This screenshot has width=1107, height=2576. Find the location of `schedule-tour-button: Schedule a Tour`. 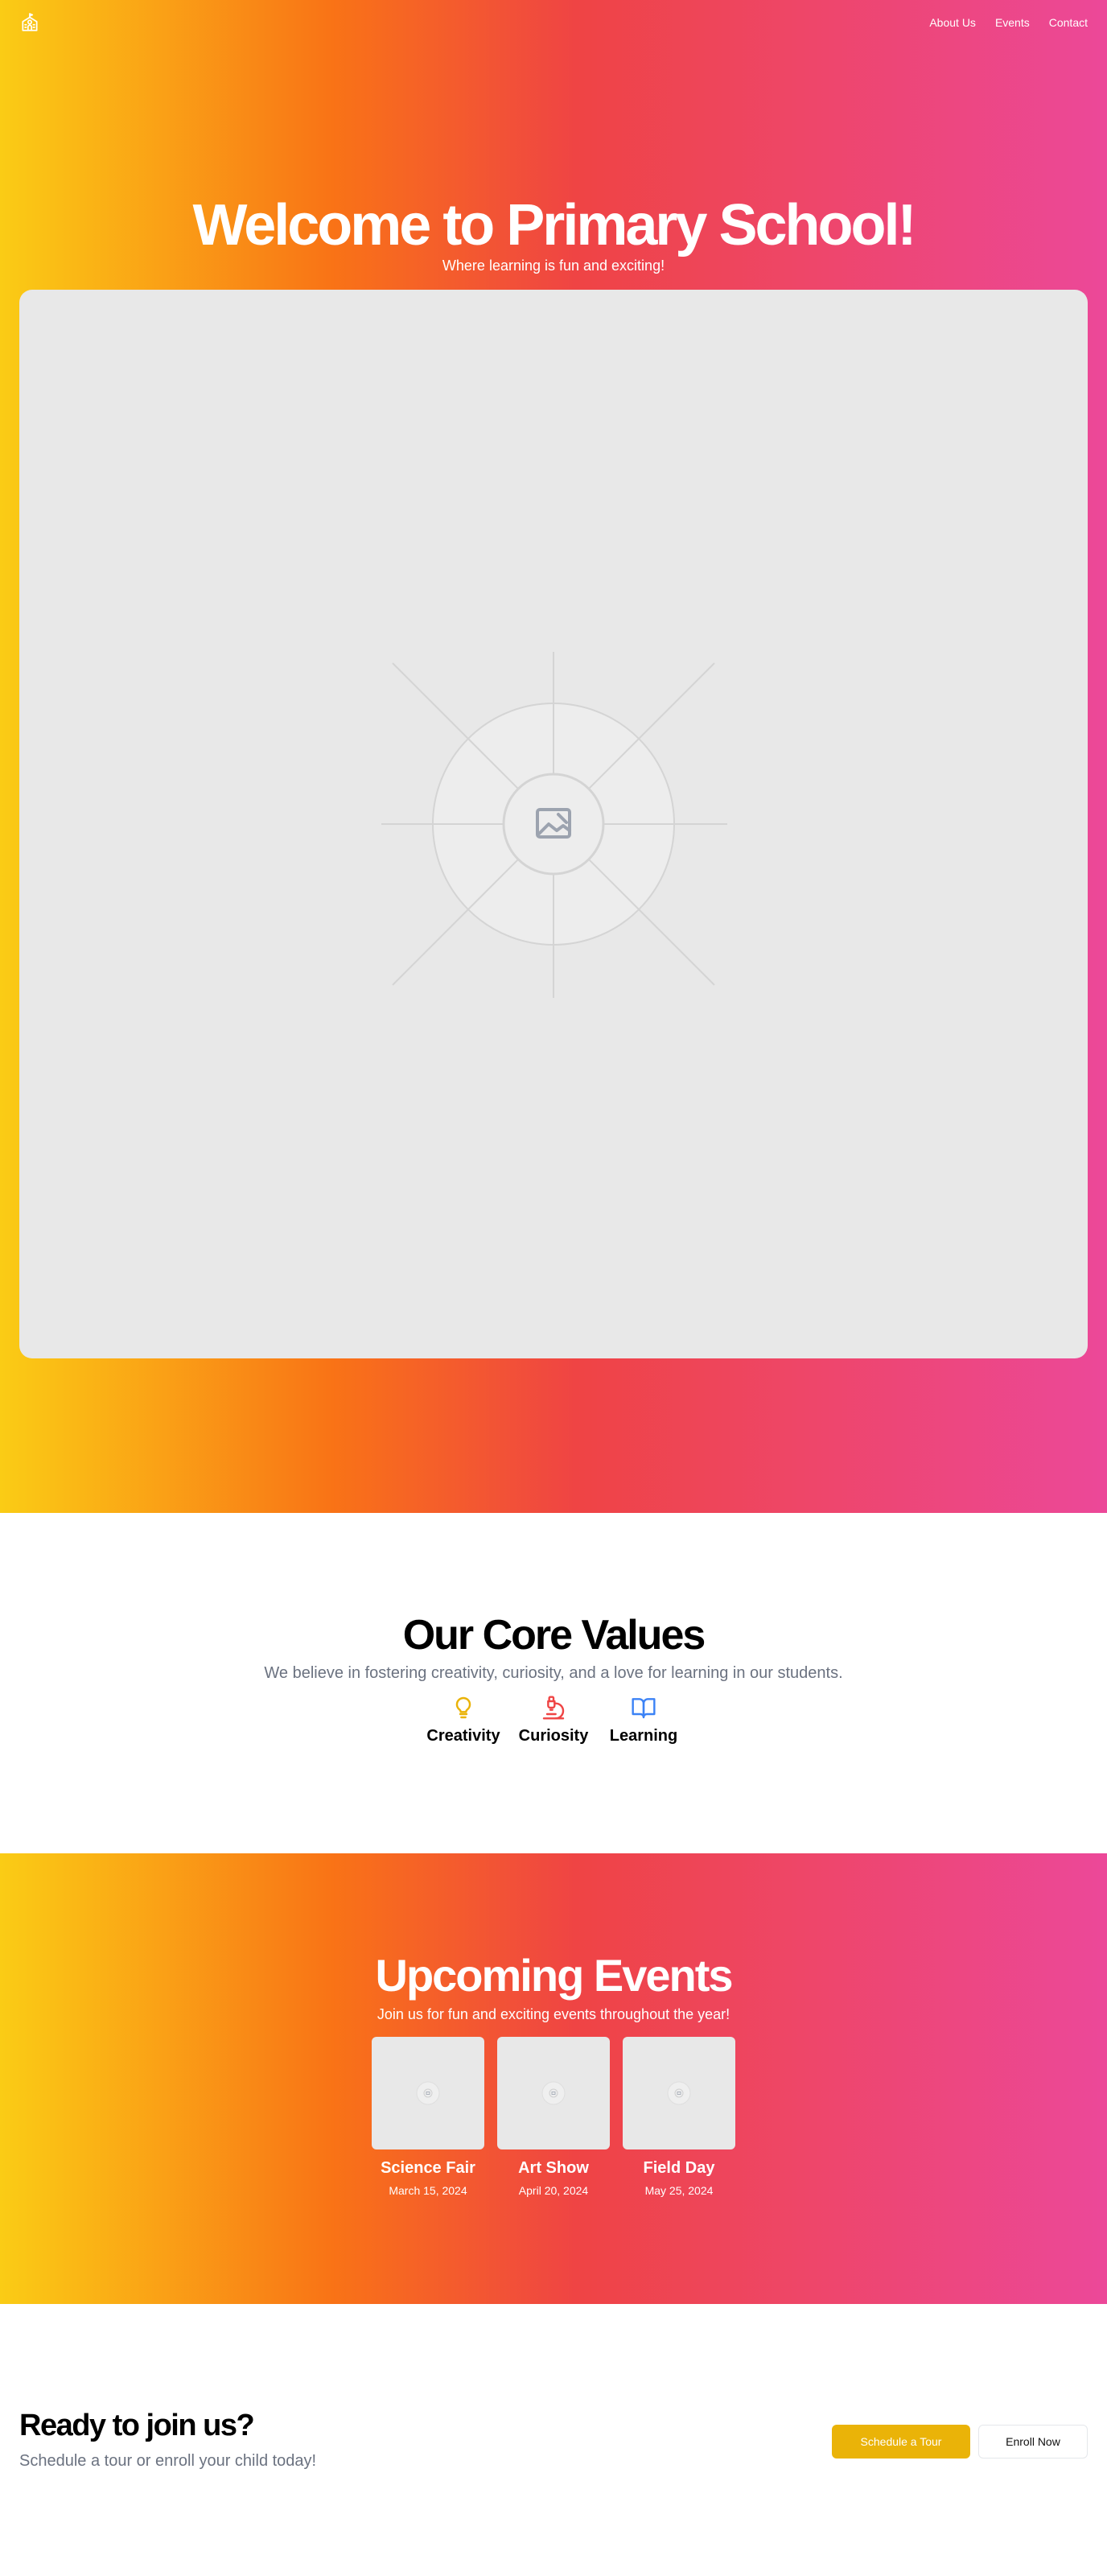

schedule-tour-button: Schedule a Tour is located at coordinates (901, 2442).